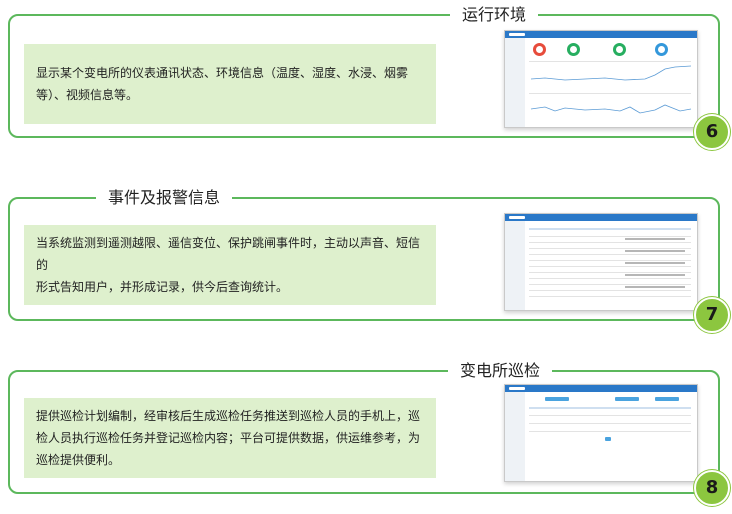 This screenshot has width=732, height=514. I want to click on description-line: 等）、视频信息等。, so click(87, 95).